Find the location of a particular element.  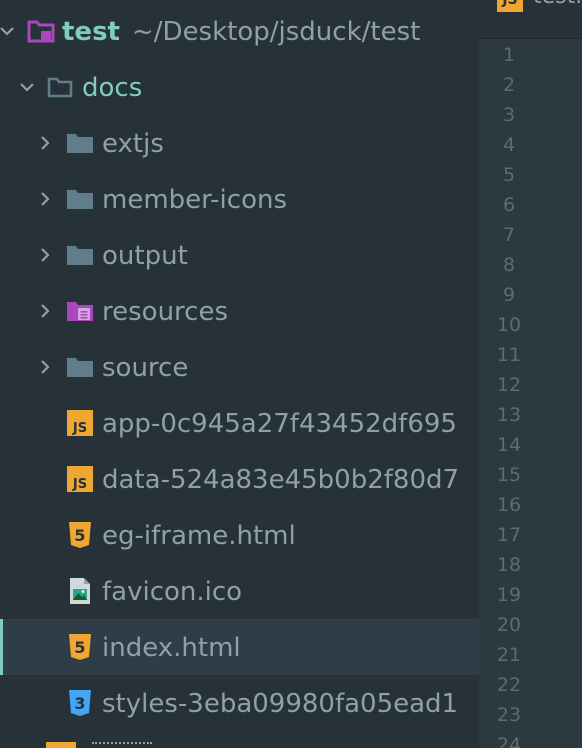

file-label: favicon.ico is located at coordinates (172, 592).